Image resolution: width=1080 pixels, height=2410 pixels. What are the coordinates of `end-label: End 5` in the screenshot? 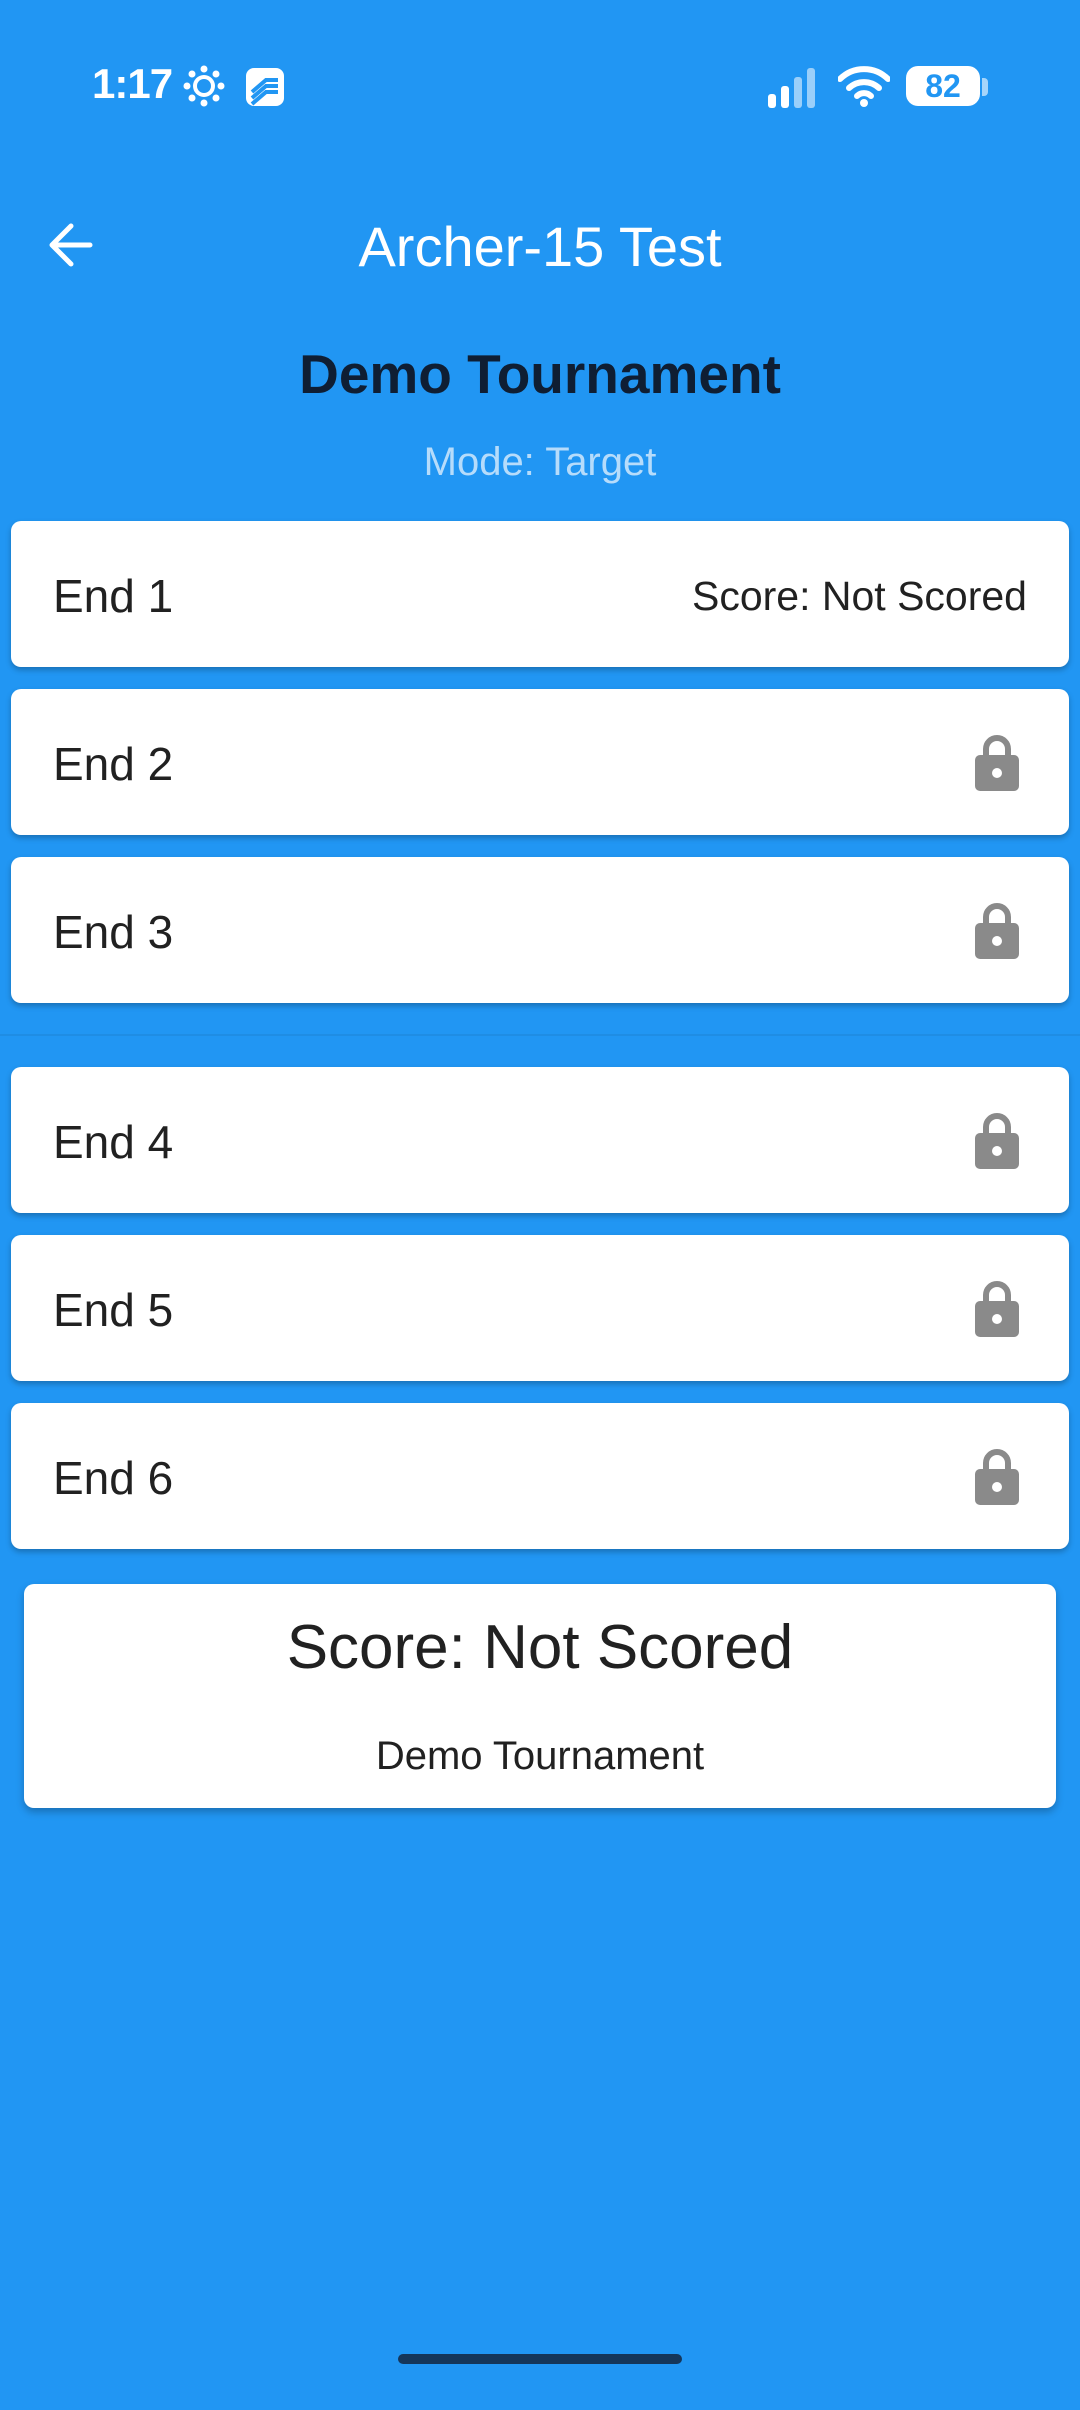 It's located at (113, 1310).